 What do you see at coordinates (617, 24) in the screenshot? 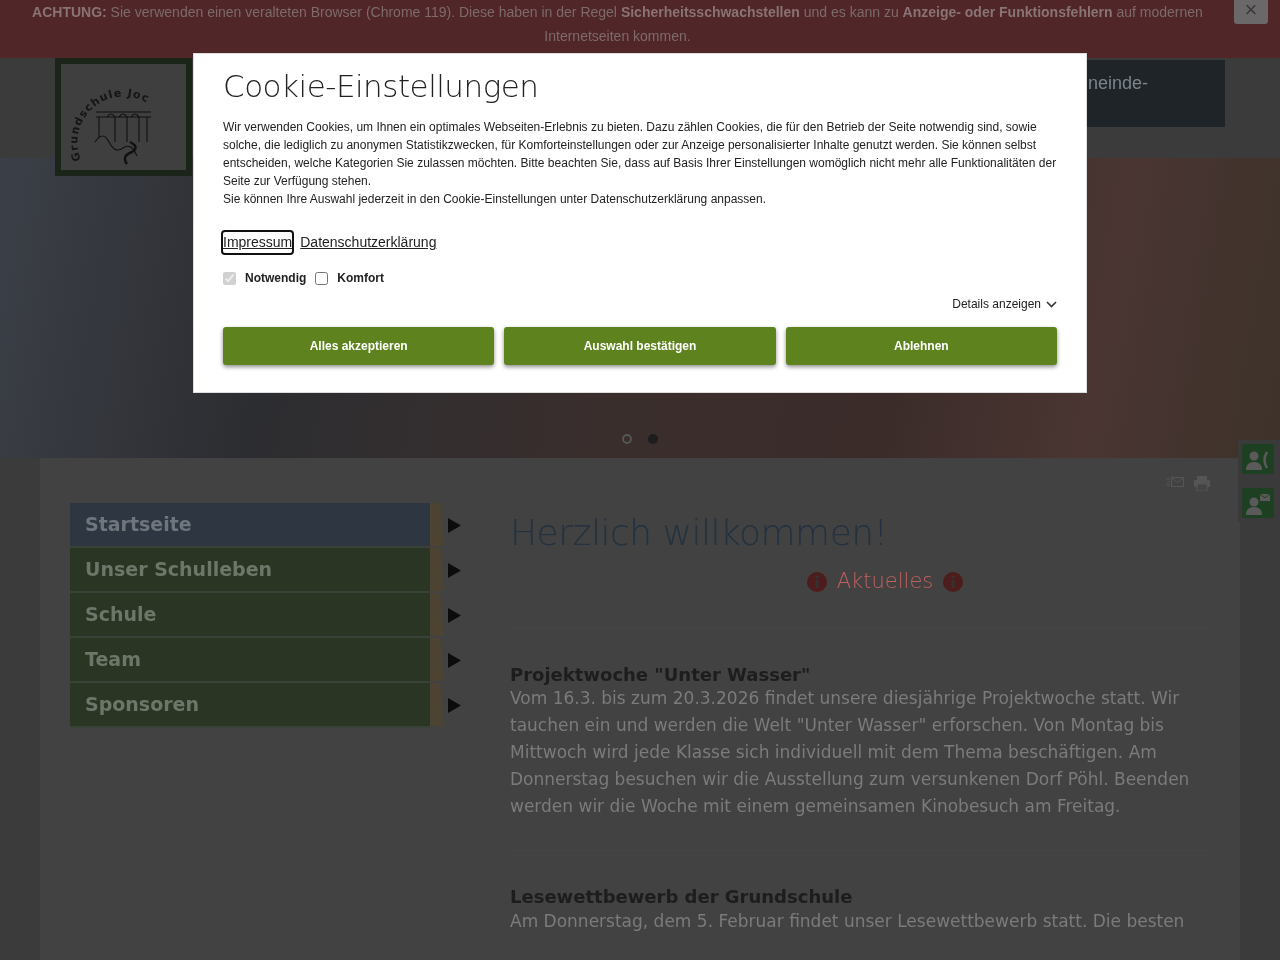
I see `browser-warning-text: ACHTUNG: Sie verwenden einen veralteten Browser (Chrome 119). Diese haben in der Regel Sicherheitsschwachstellen und es kann zu Anzeige- oder Funktionsfehlern auf modernen Internetseiten kommen.` at bounding box center [617, 24].